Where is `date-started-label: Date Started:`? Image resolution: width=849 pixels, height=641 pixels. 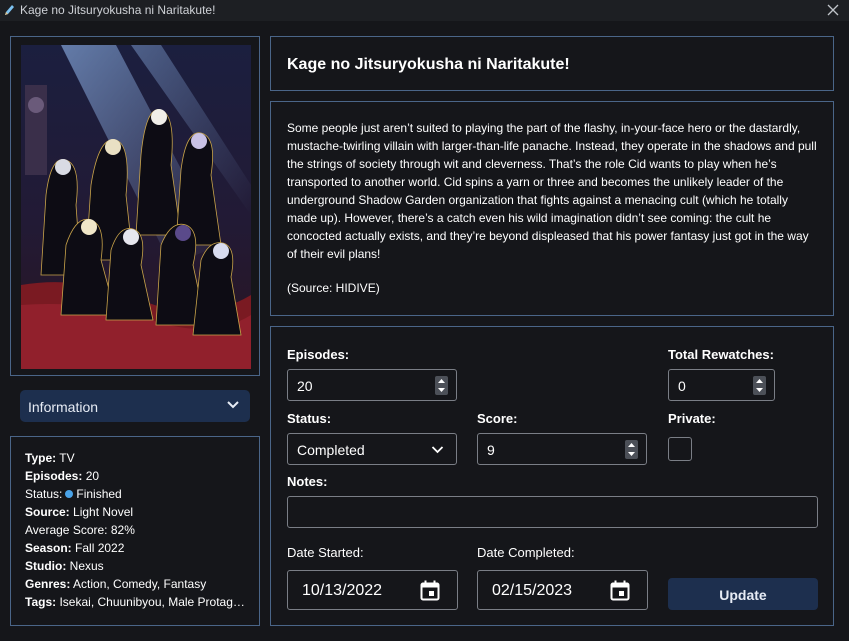
date-started-label: Date Started: is located at coordinates (325, 552).